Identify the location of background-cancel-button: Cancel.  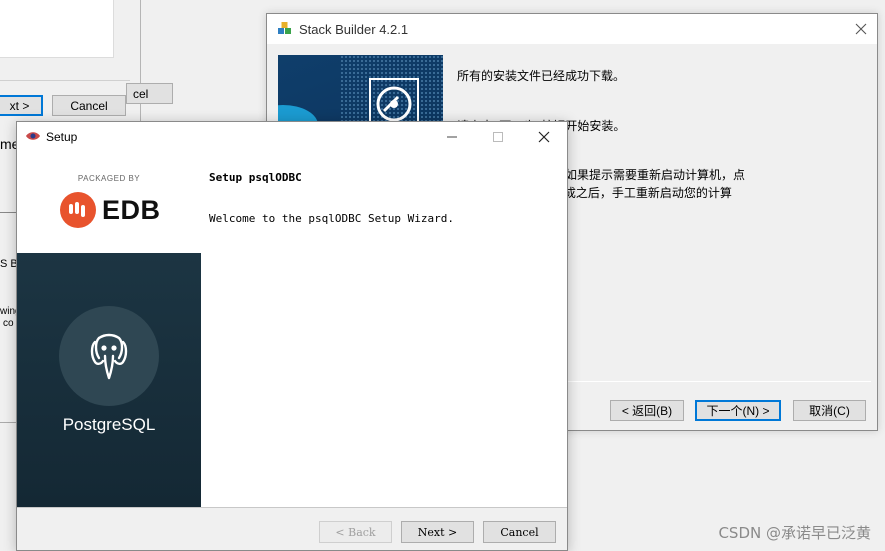
(89, 105).